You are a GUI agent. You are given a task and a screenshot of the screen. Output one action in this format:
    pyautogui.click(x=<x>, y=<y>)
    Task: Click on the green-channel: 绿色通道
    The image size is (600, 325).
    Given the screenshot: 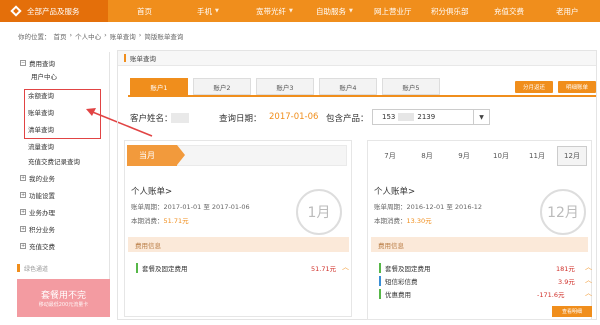 What is the action you would take?
    pyautogui.click(x=63, y=268)
    